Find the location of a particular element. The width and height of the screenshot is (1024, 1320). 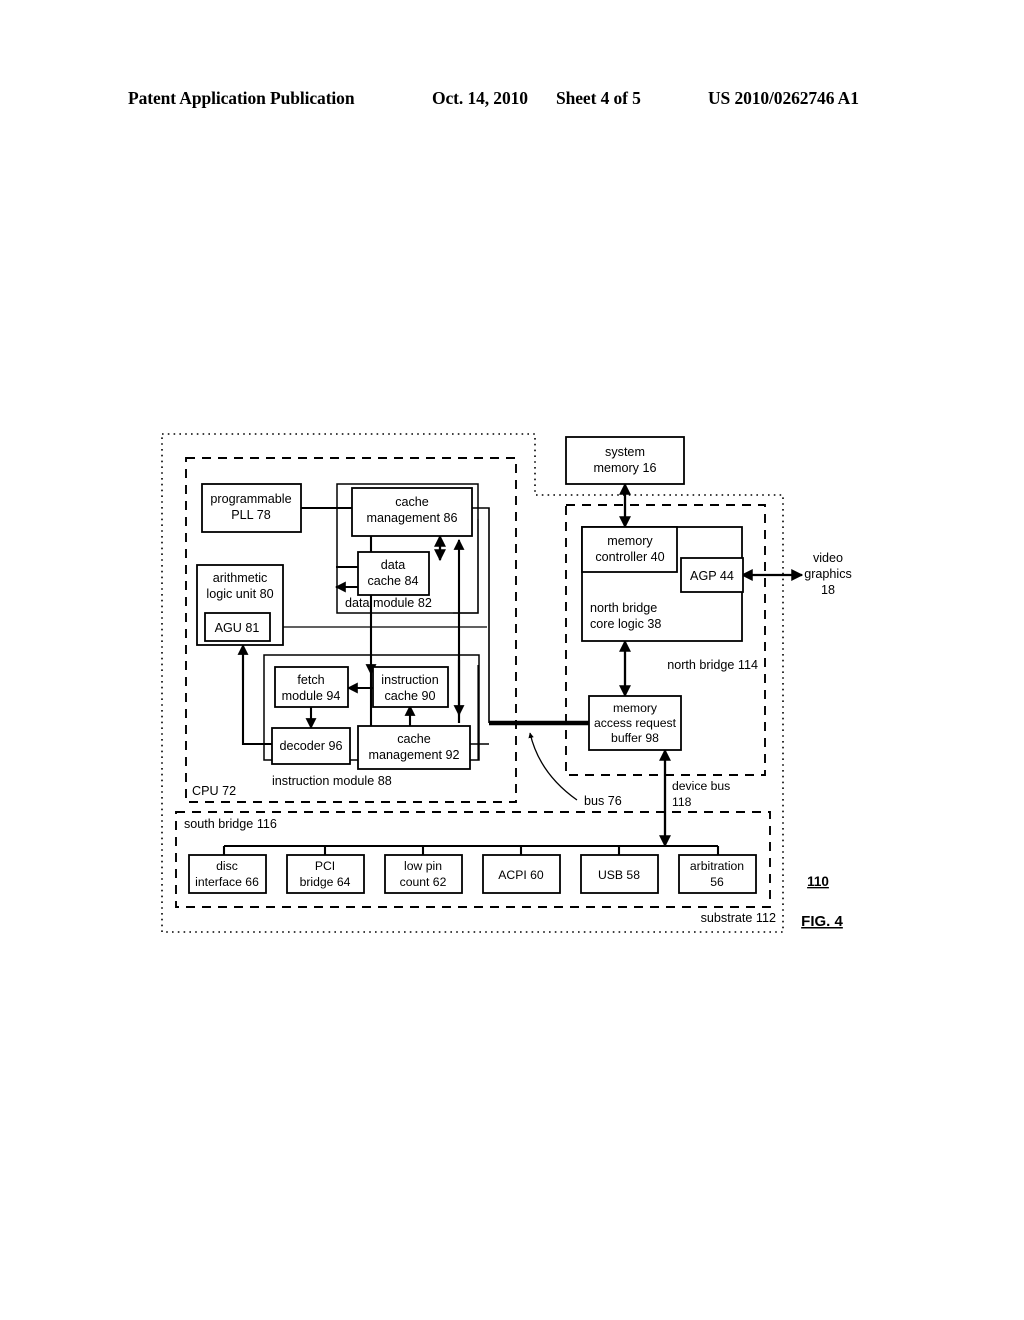

memory-controller-label-line1: memory is located at coordinates (630, 541).